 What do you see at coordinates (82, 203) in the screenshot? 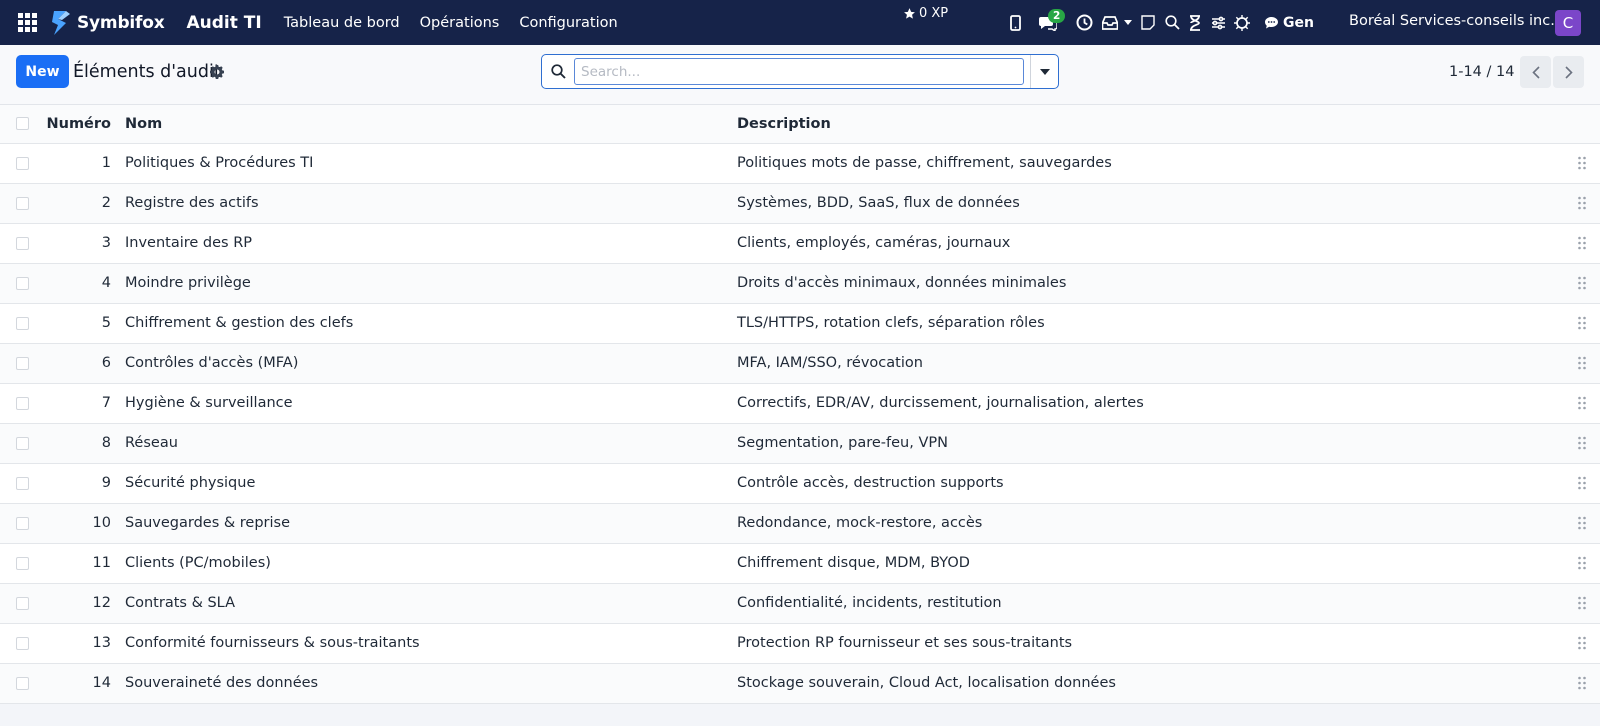
I see `cell-numero: 2` at bounding box center [82, 203].